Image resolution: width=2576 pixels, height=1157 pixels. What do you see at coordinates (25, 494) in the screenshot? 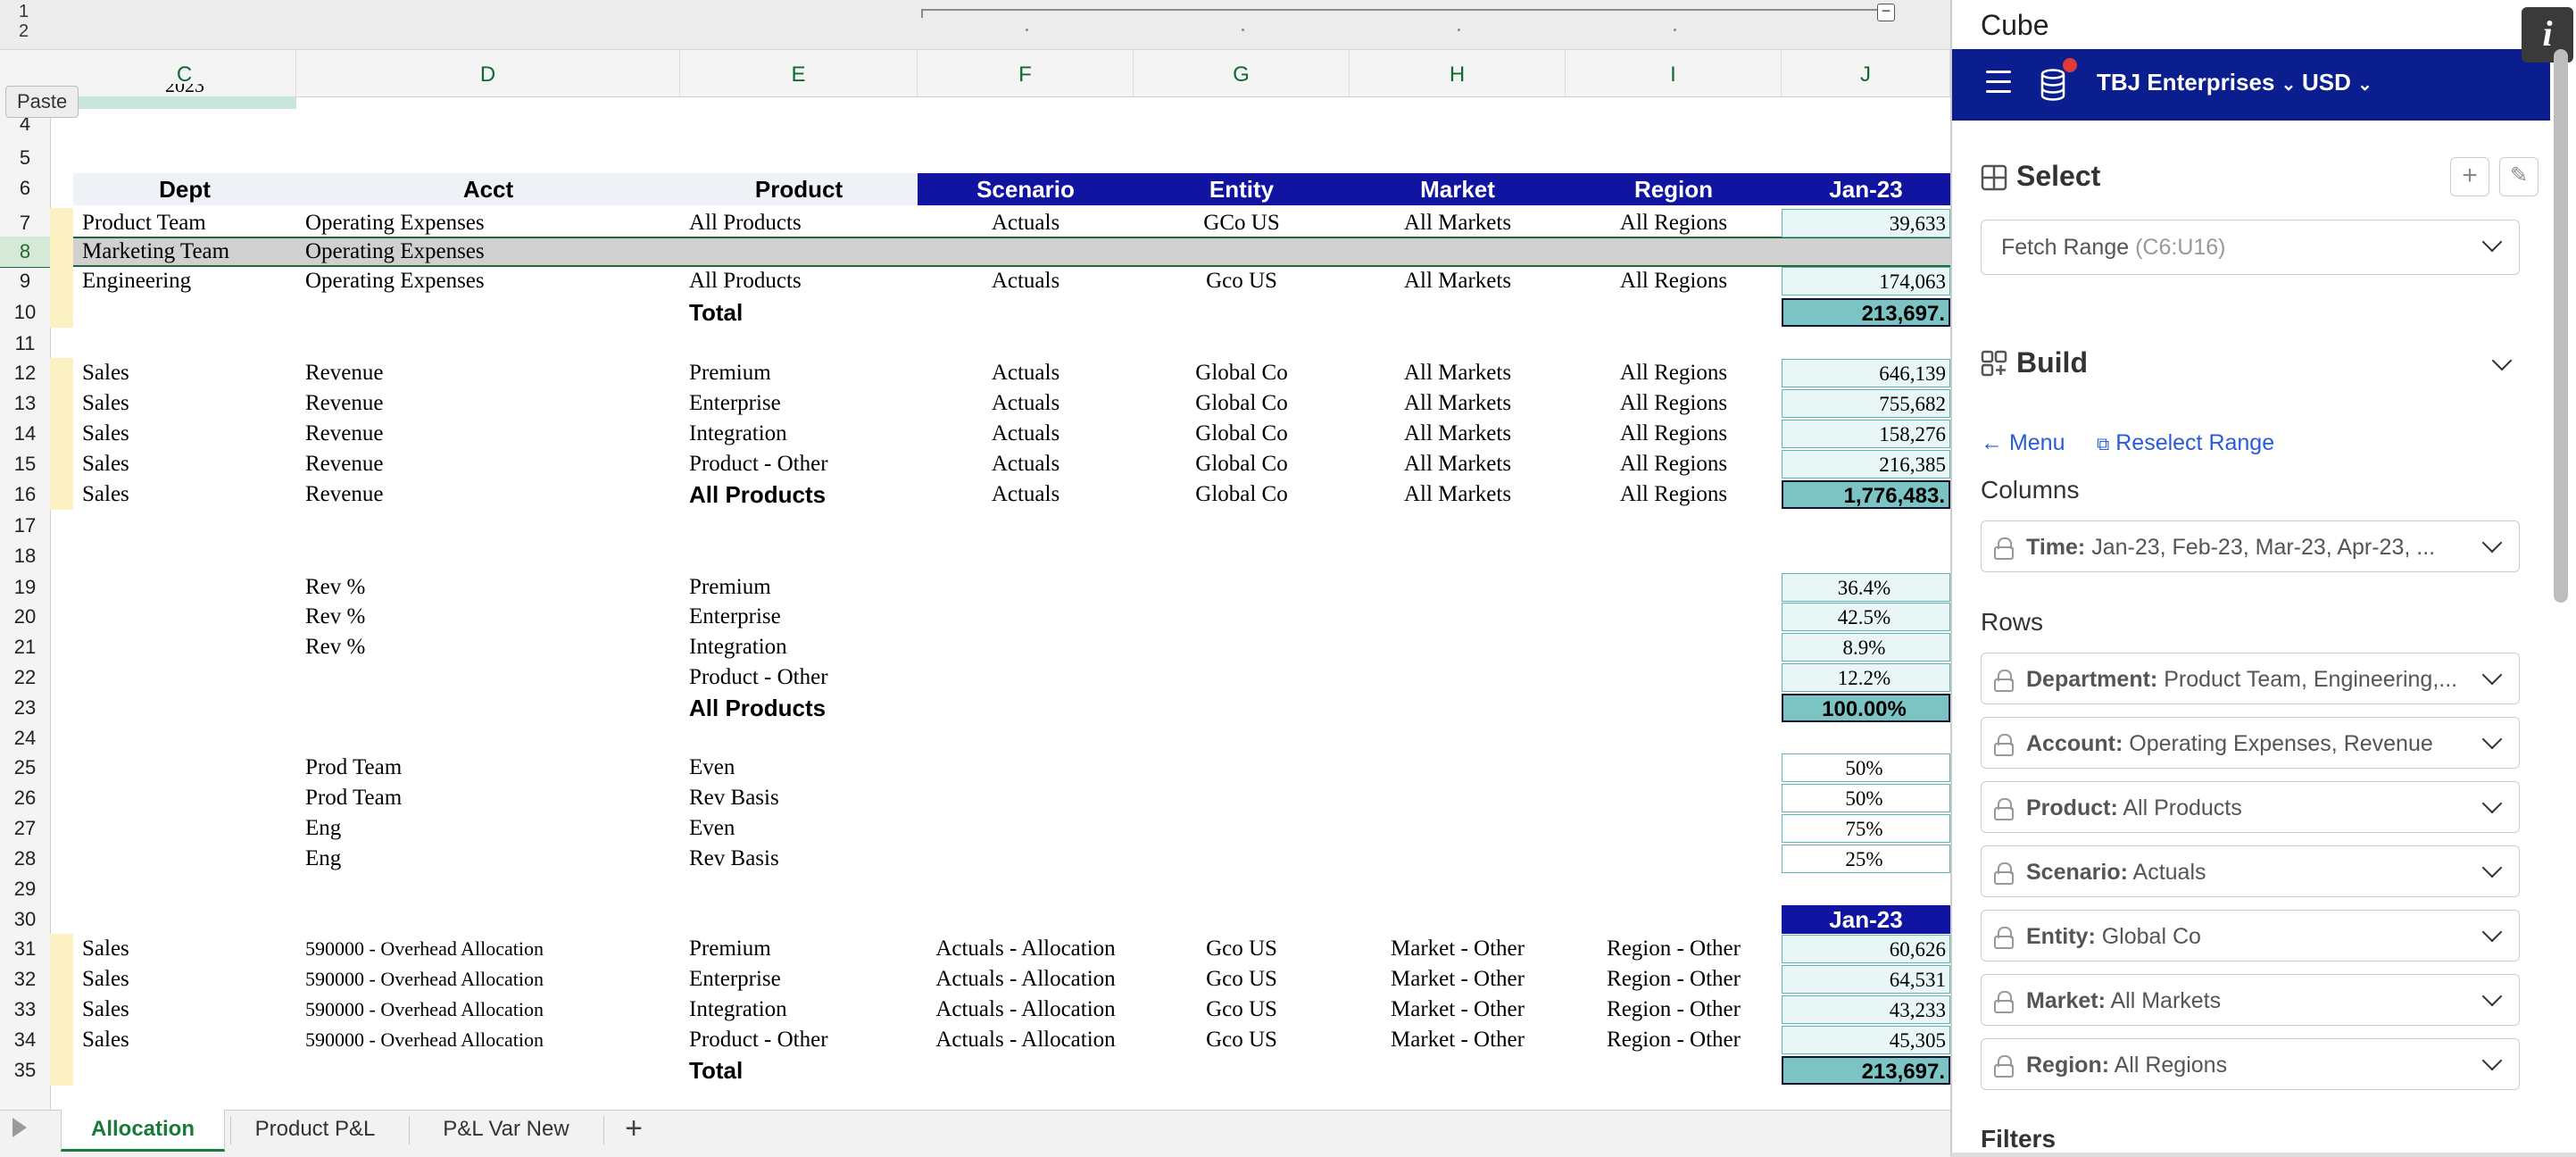
I see `row-number: 16` at bounding box center [25, 494].